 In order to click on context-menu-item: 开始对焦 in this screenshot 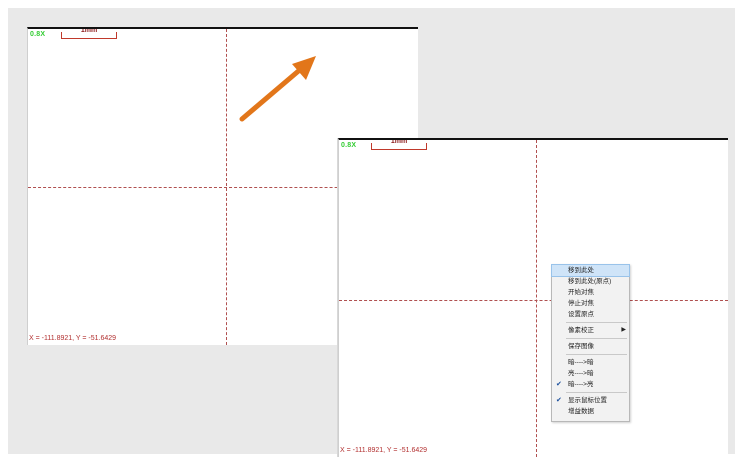, I will do `click(590, 292)`.